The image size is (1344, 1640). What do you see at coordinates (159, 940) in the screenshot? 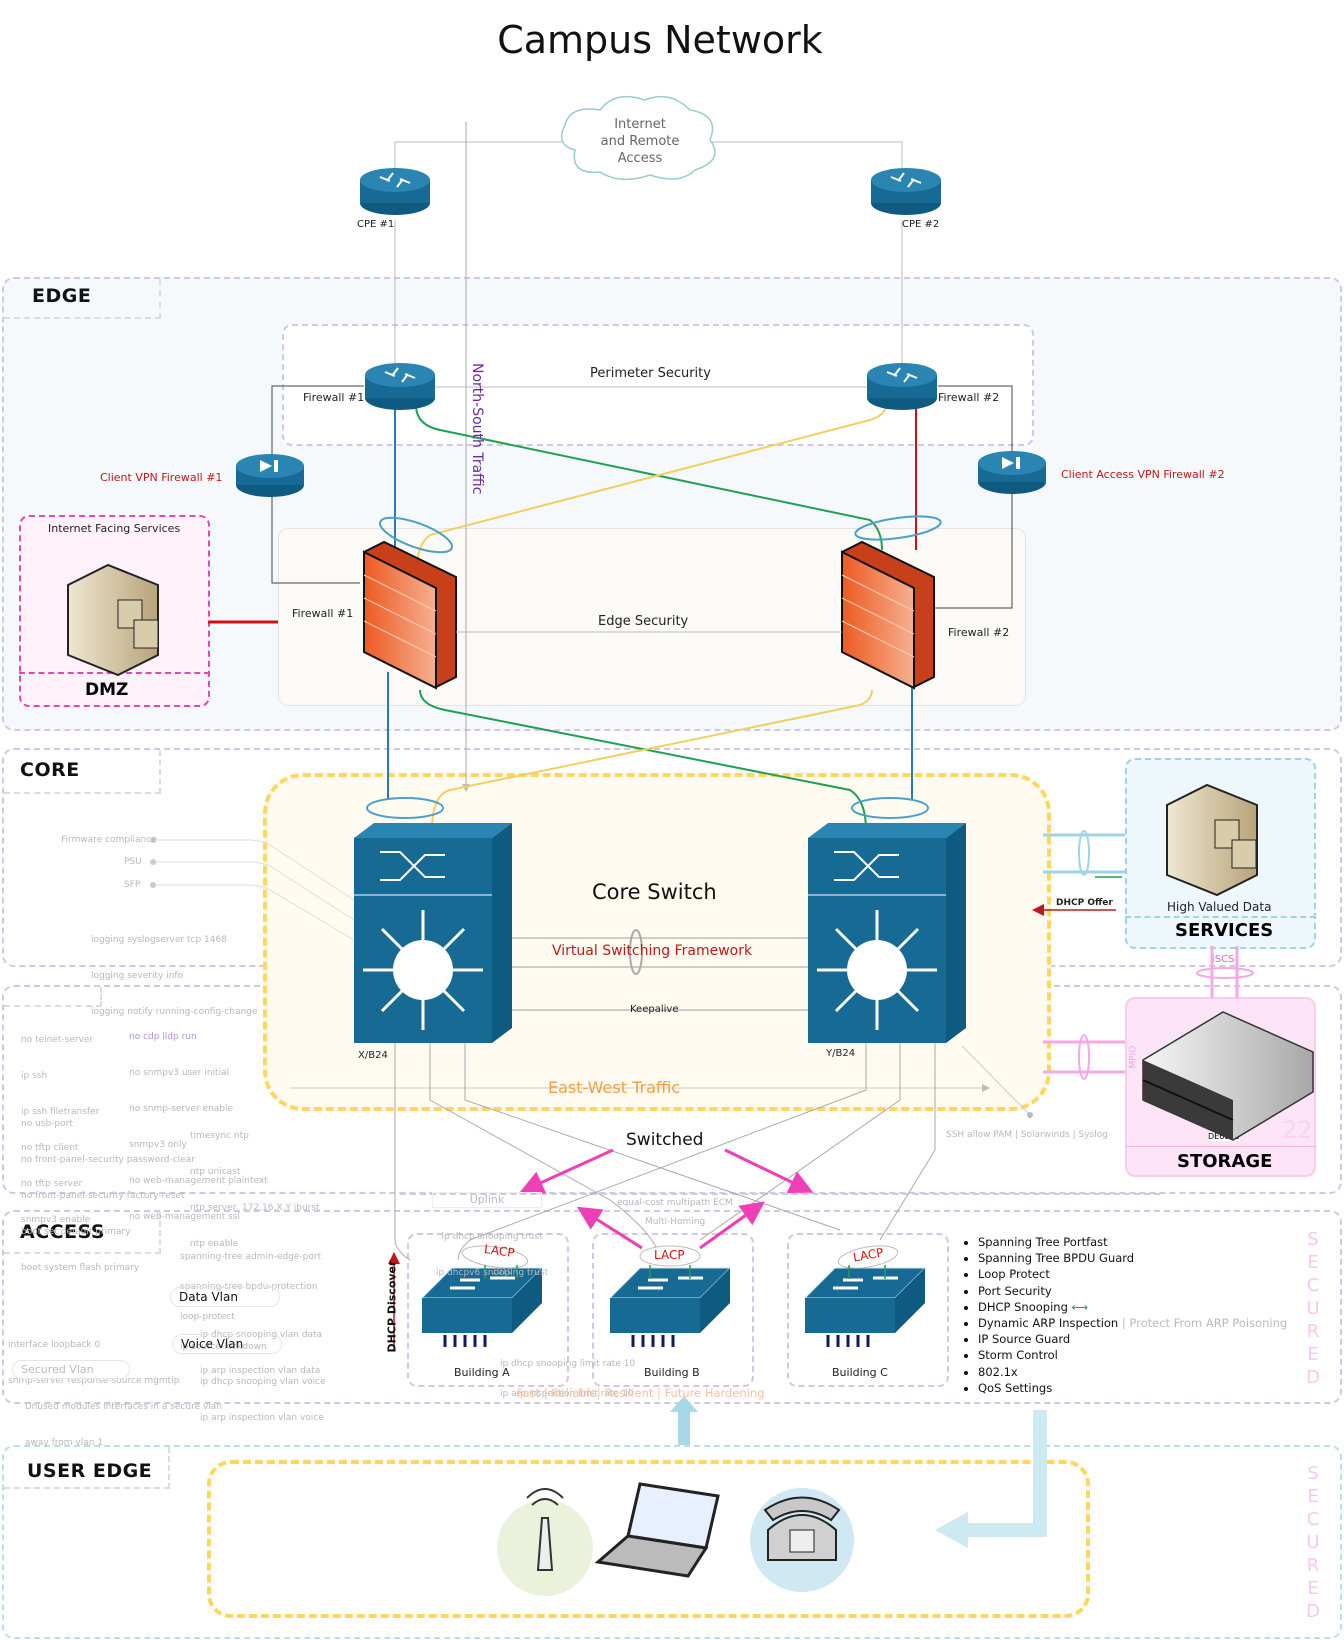
I see `logging-line: logging syslogserver tcp 1468` at bounding box center [159, 940].